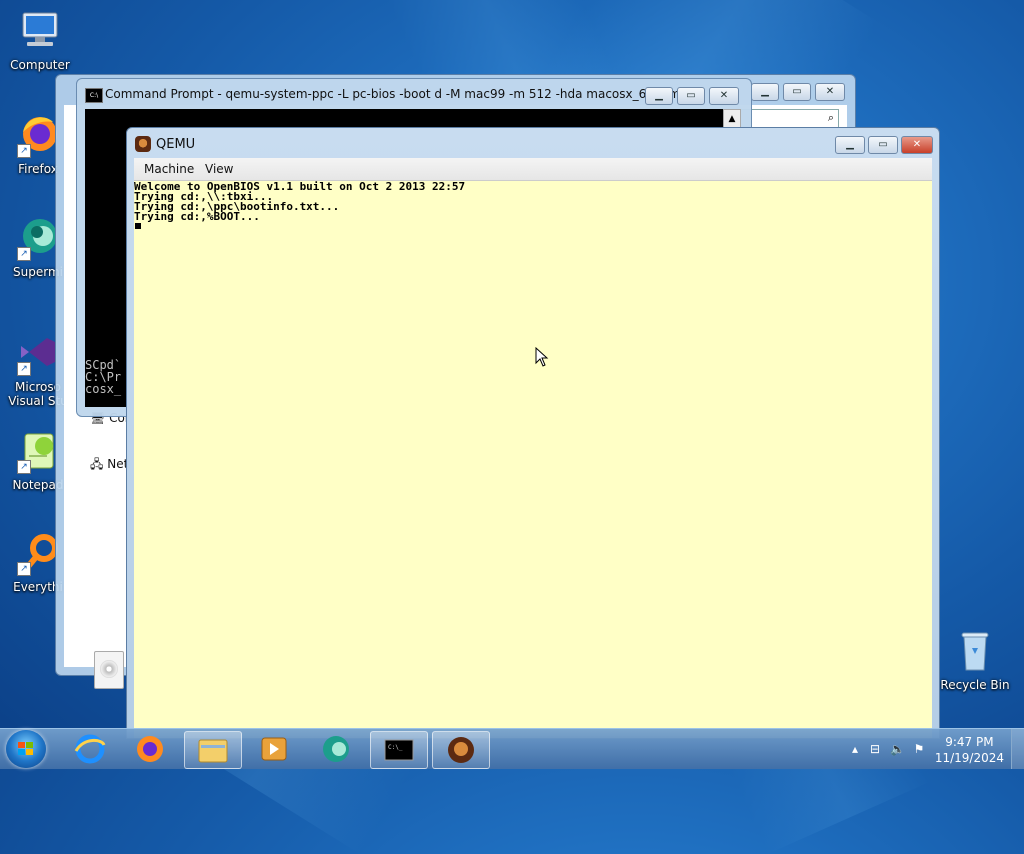 Image resolution: width=1024 pixels, height=854 pixels. What do you see at coordinates (855, 749) in the screenshot?
I see `show-hidden-icons-icon: ▴` at bounding box center [855, 749].